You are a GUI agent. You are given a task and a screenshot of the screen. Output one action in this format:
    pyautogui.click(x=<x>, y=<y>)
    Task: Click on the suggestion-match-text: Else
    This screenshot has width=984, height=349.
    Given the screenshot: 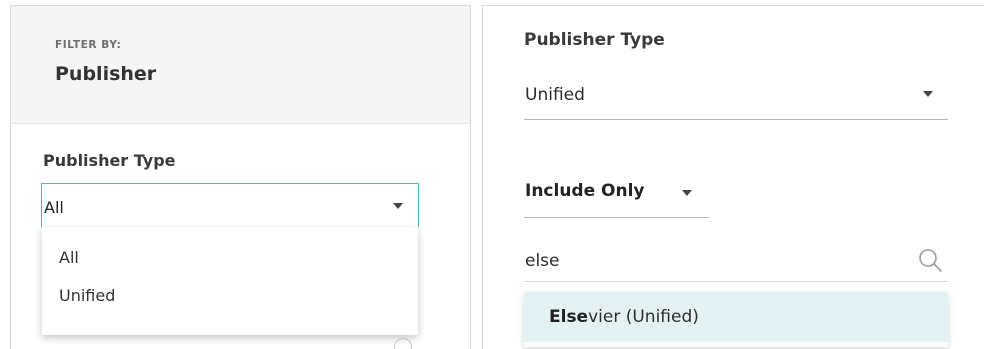 What is the action you would take?
    pyautogui.click(x=569, y=317)
    